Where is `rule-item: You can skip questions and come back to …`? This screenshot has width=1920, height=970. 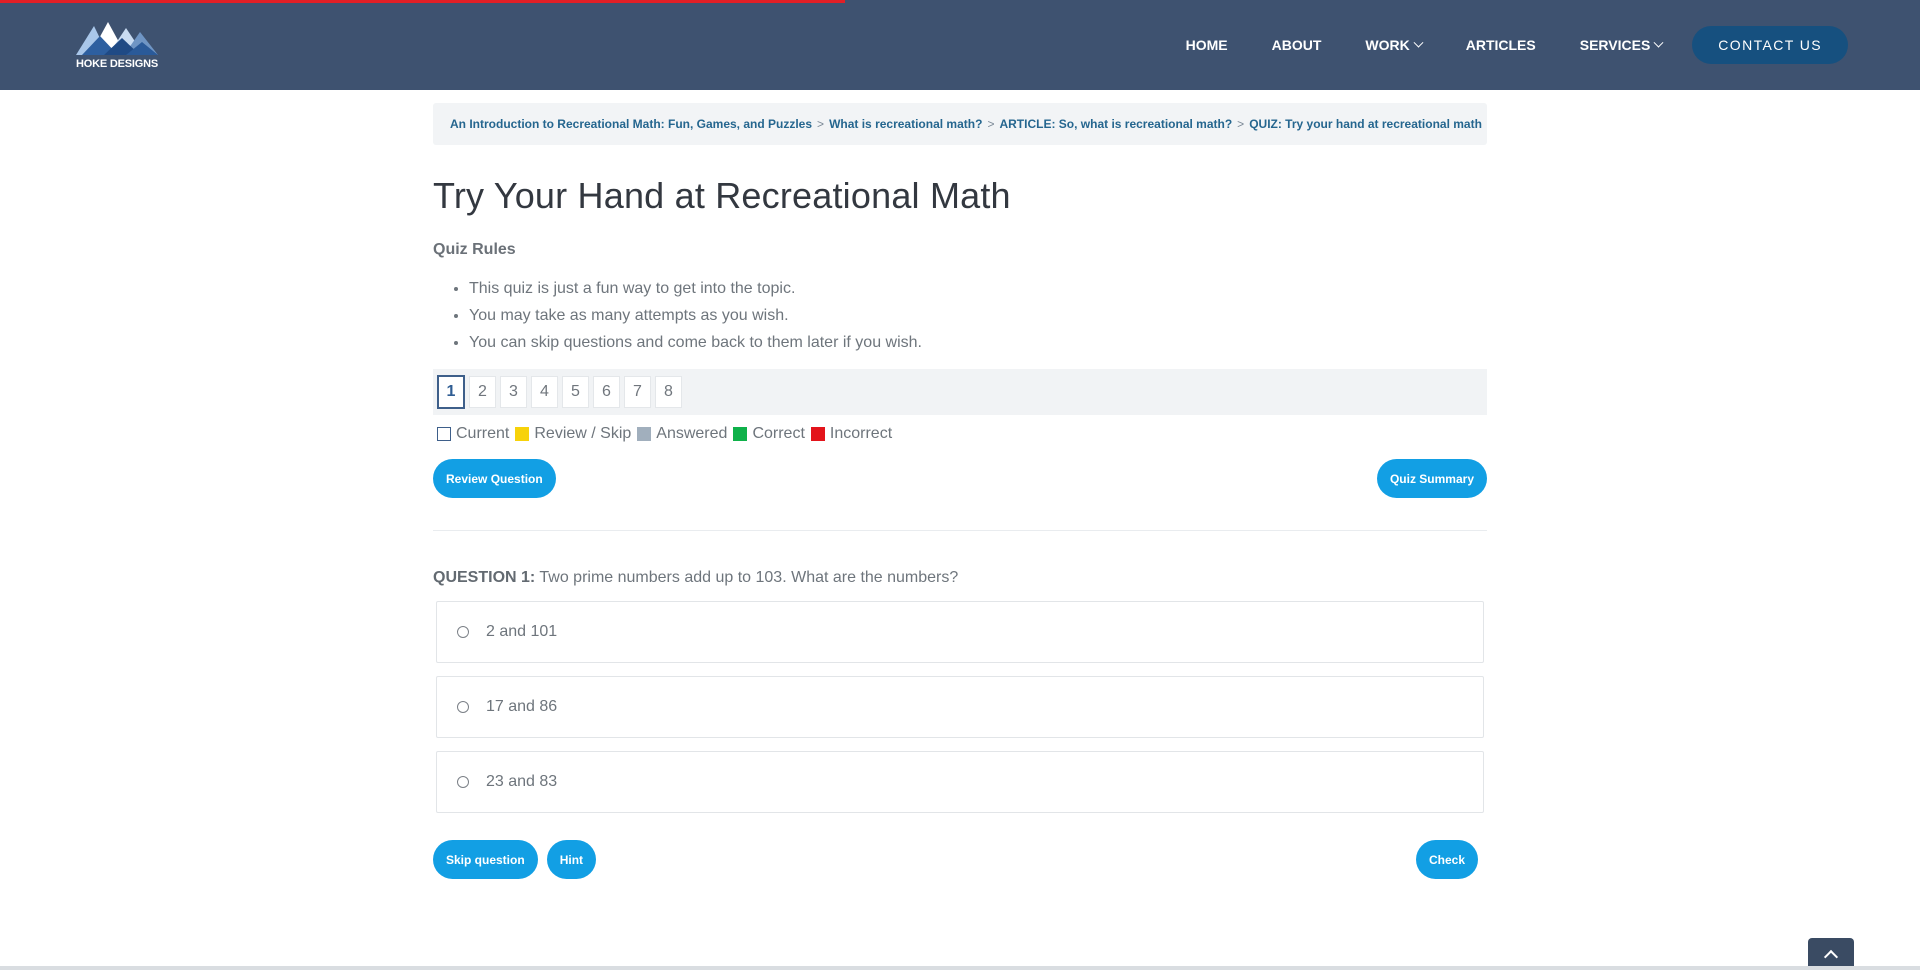 rule-item: You can skip questions and come back to … is located at coordinates (978, 342).